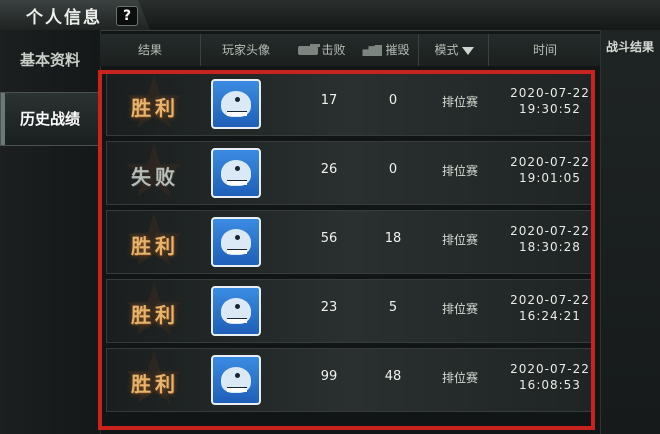 This screenshot has height=434, width=660. I want to click on battle-result-panel: 战斗结果, so click(630, 232).